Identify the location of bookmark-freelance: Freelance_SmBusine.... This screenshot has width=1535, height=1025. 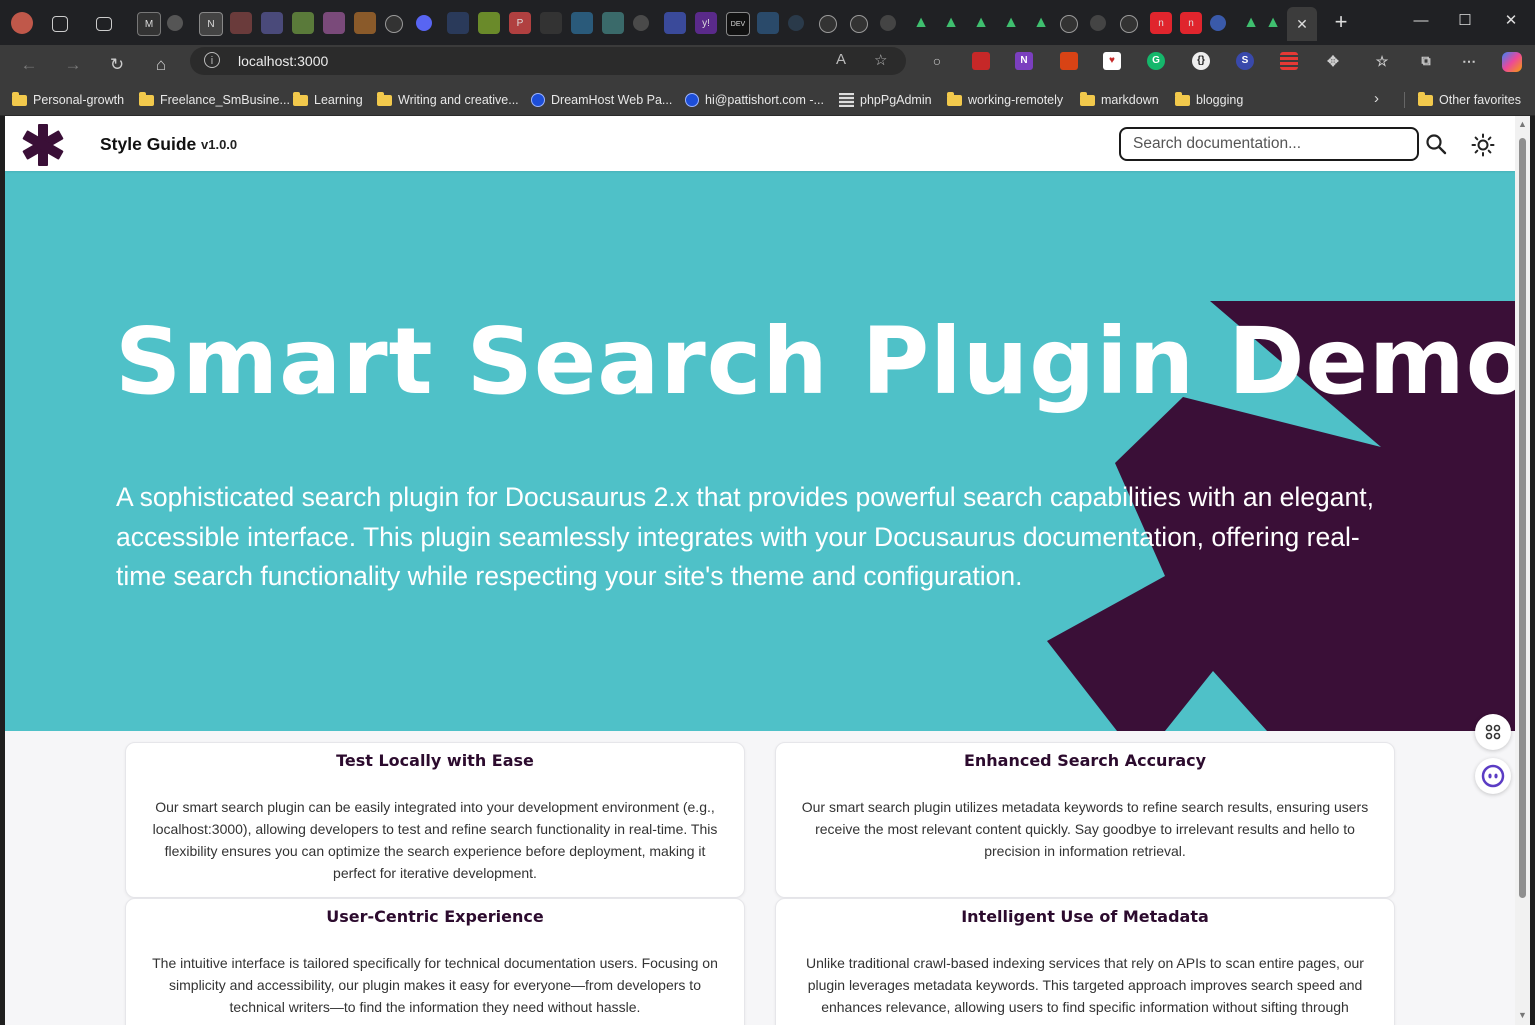
(214, 100).